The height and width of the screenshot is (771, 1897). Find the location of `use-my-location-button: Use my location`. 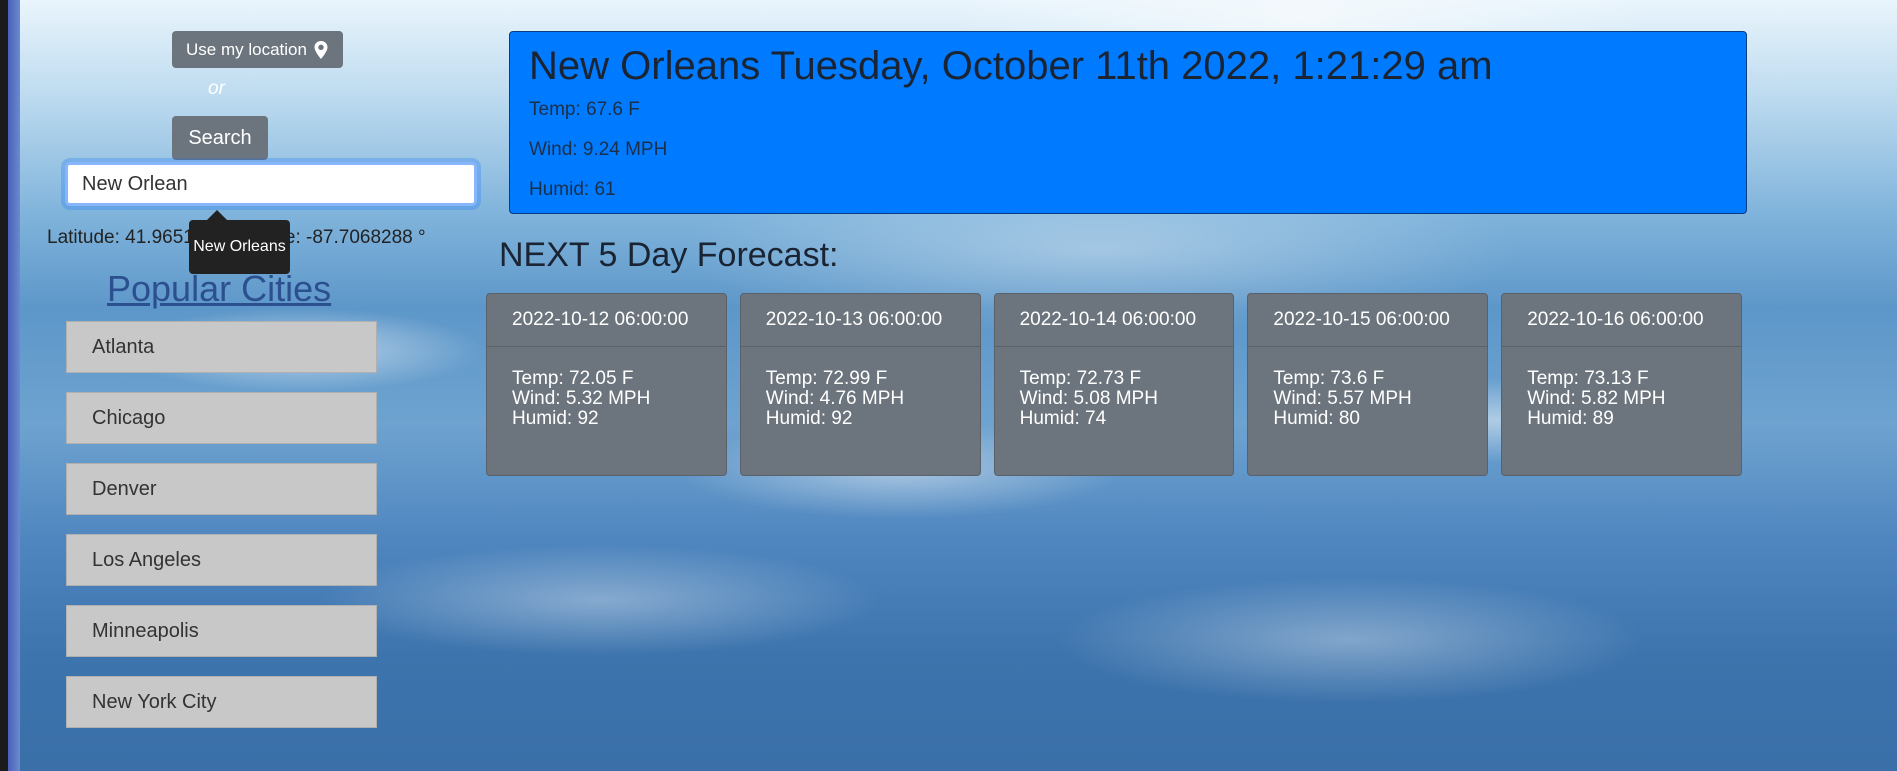

use-my-location-button: Use my location is located at coordinates (257, 49).